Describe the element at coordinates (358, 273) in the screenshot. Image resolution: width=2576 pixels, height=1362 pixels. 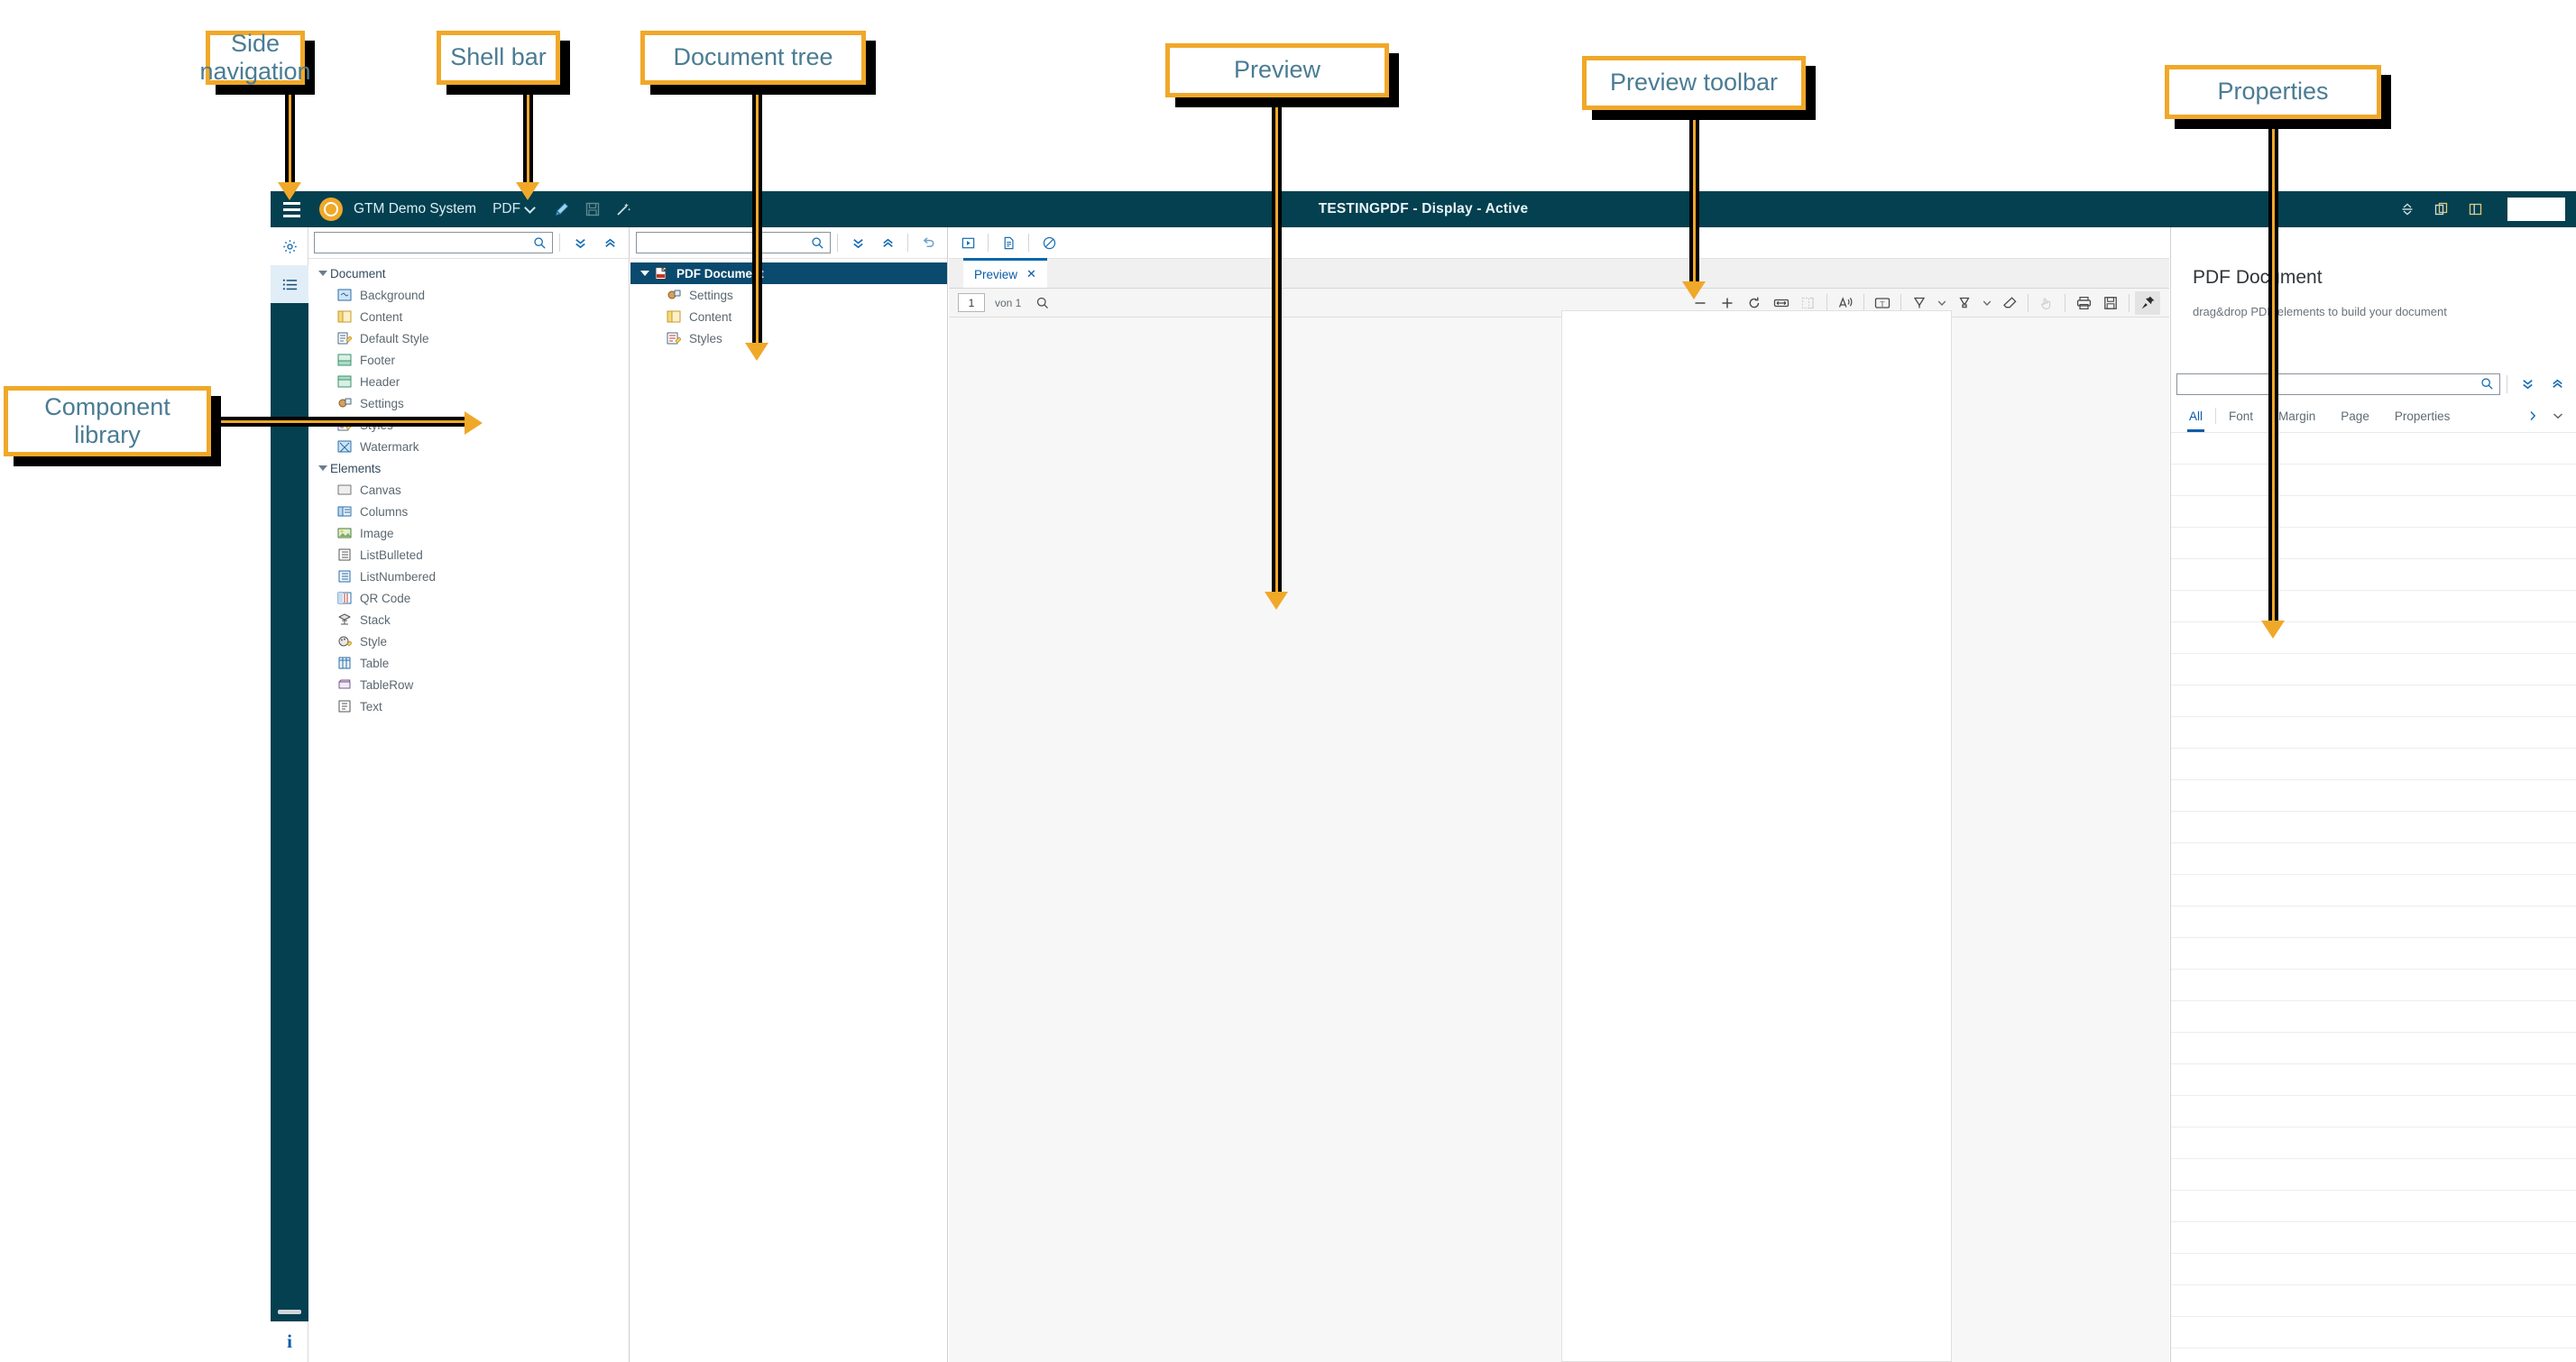
I see `library-group-label: Document` at that location.